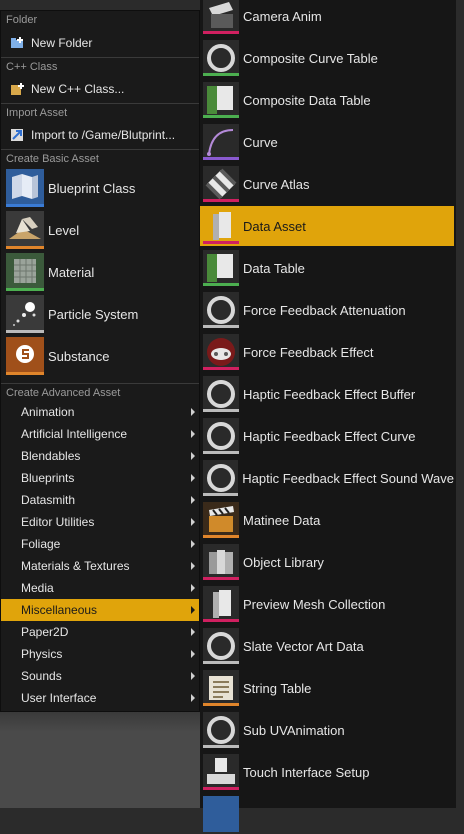 This screenshot has height=834, width=464. What do you see at coordinates (303, 646) in the screenshot?
I see `item-label: Slate Vector Art Data` at bounding box center [303, 646].